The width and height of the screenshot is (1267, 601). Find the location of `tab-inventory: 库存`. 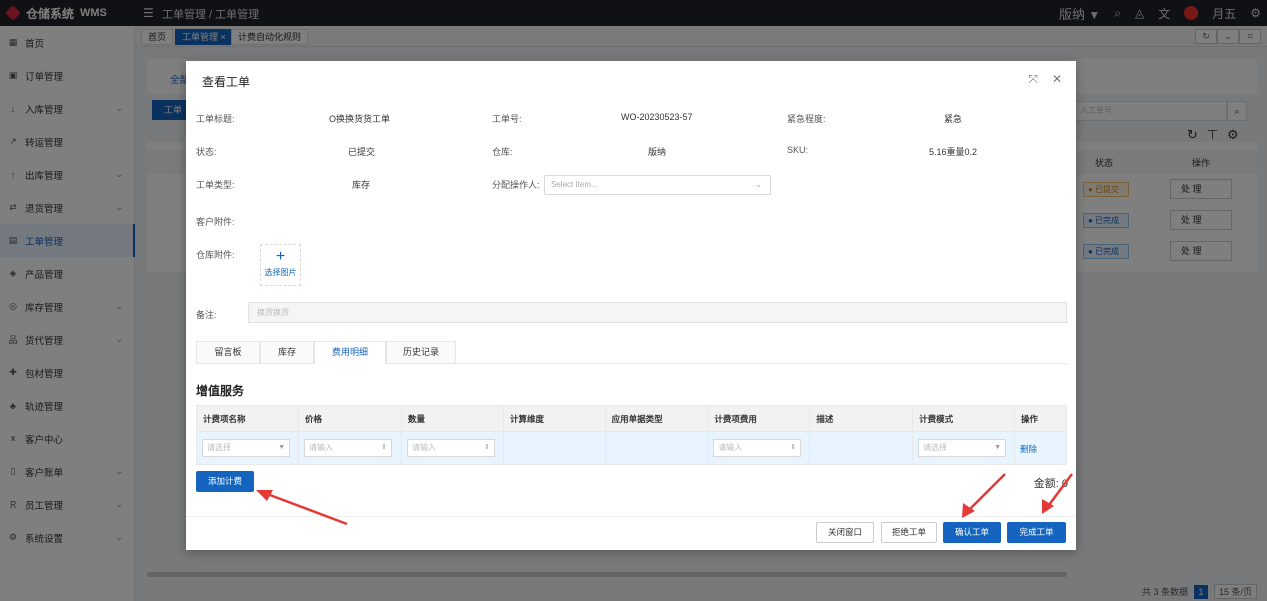

tab-inventory: 库存 is located at coordinates (287, 352).